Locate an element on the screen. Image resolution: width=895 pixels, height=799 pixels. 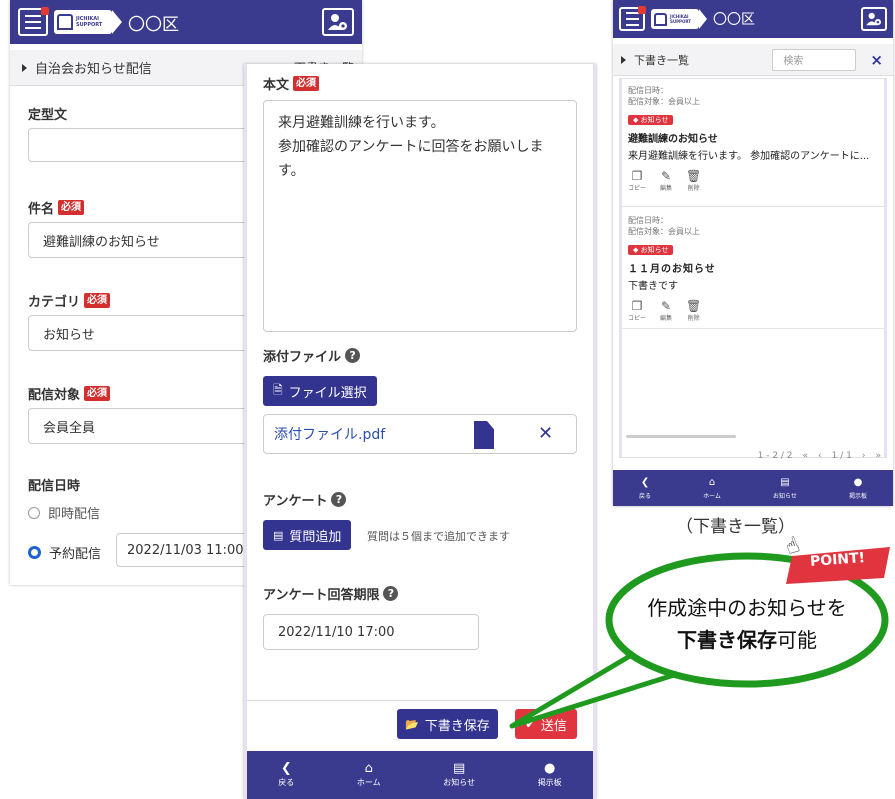
body-textarea: 来月避難訓練を行います。 参加確認のアンケートに回答をお願いします。 is located at coordinates (420, 216).